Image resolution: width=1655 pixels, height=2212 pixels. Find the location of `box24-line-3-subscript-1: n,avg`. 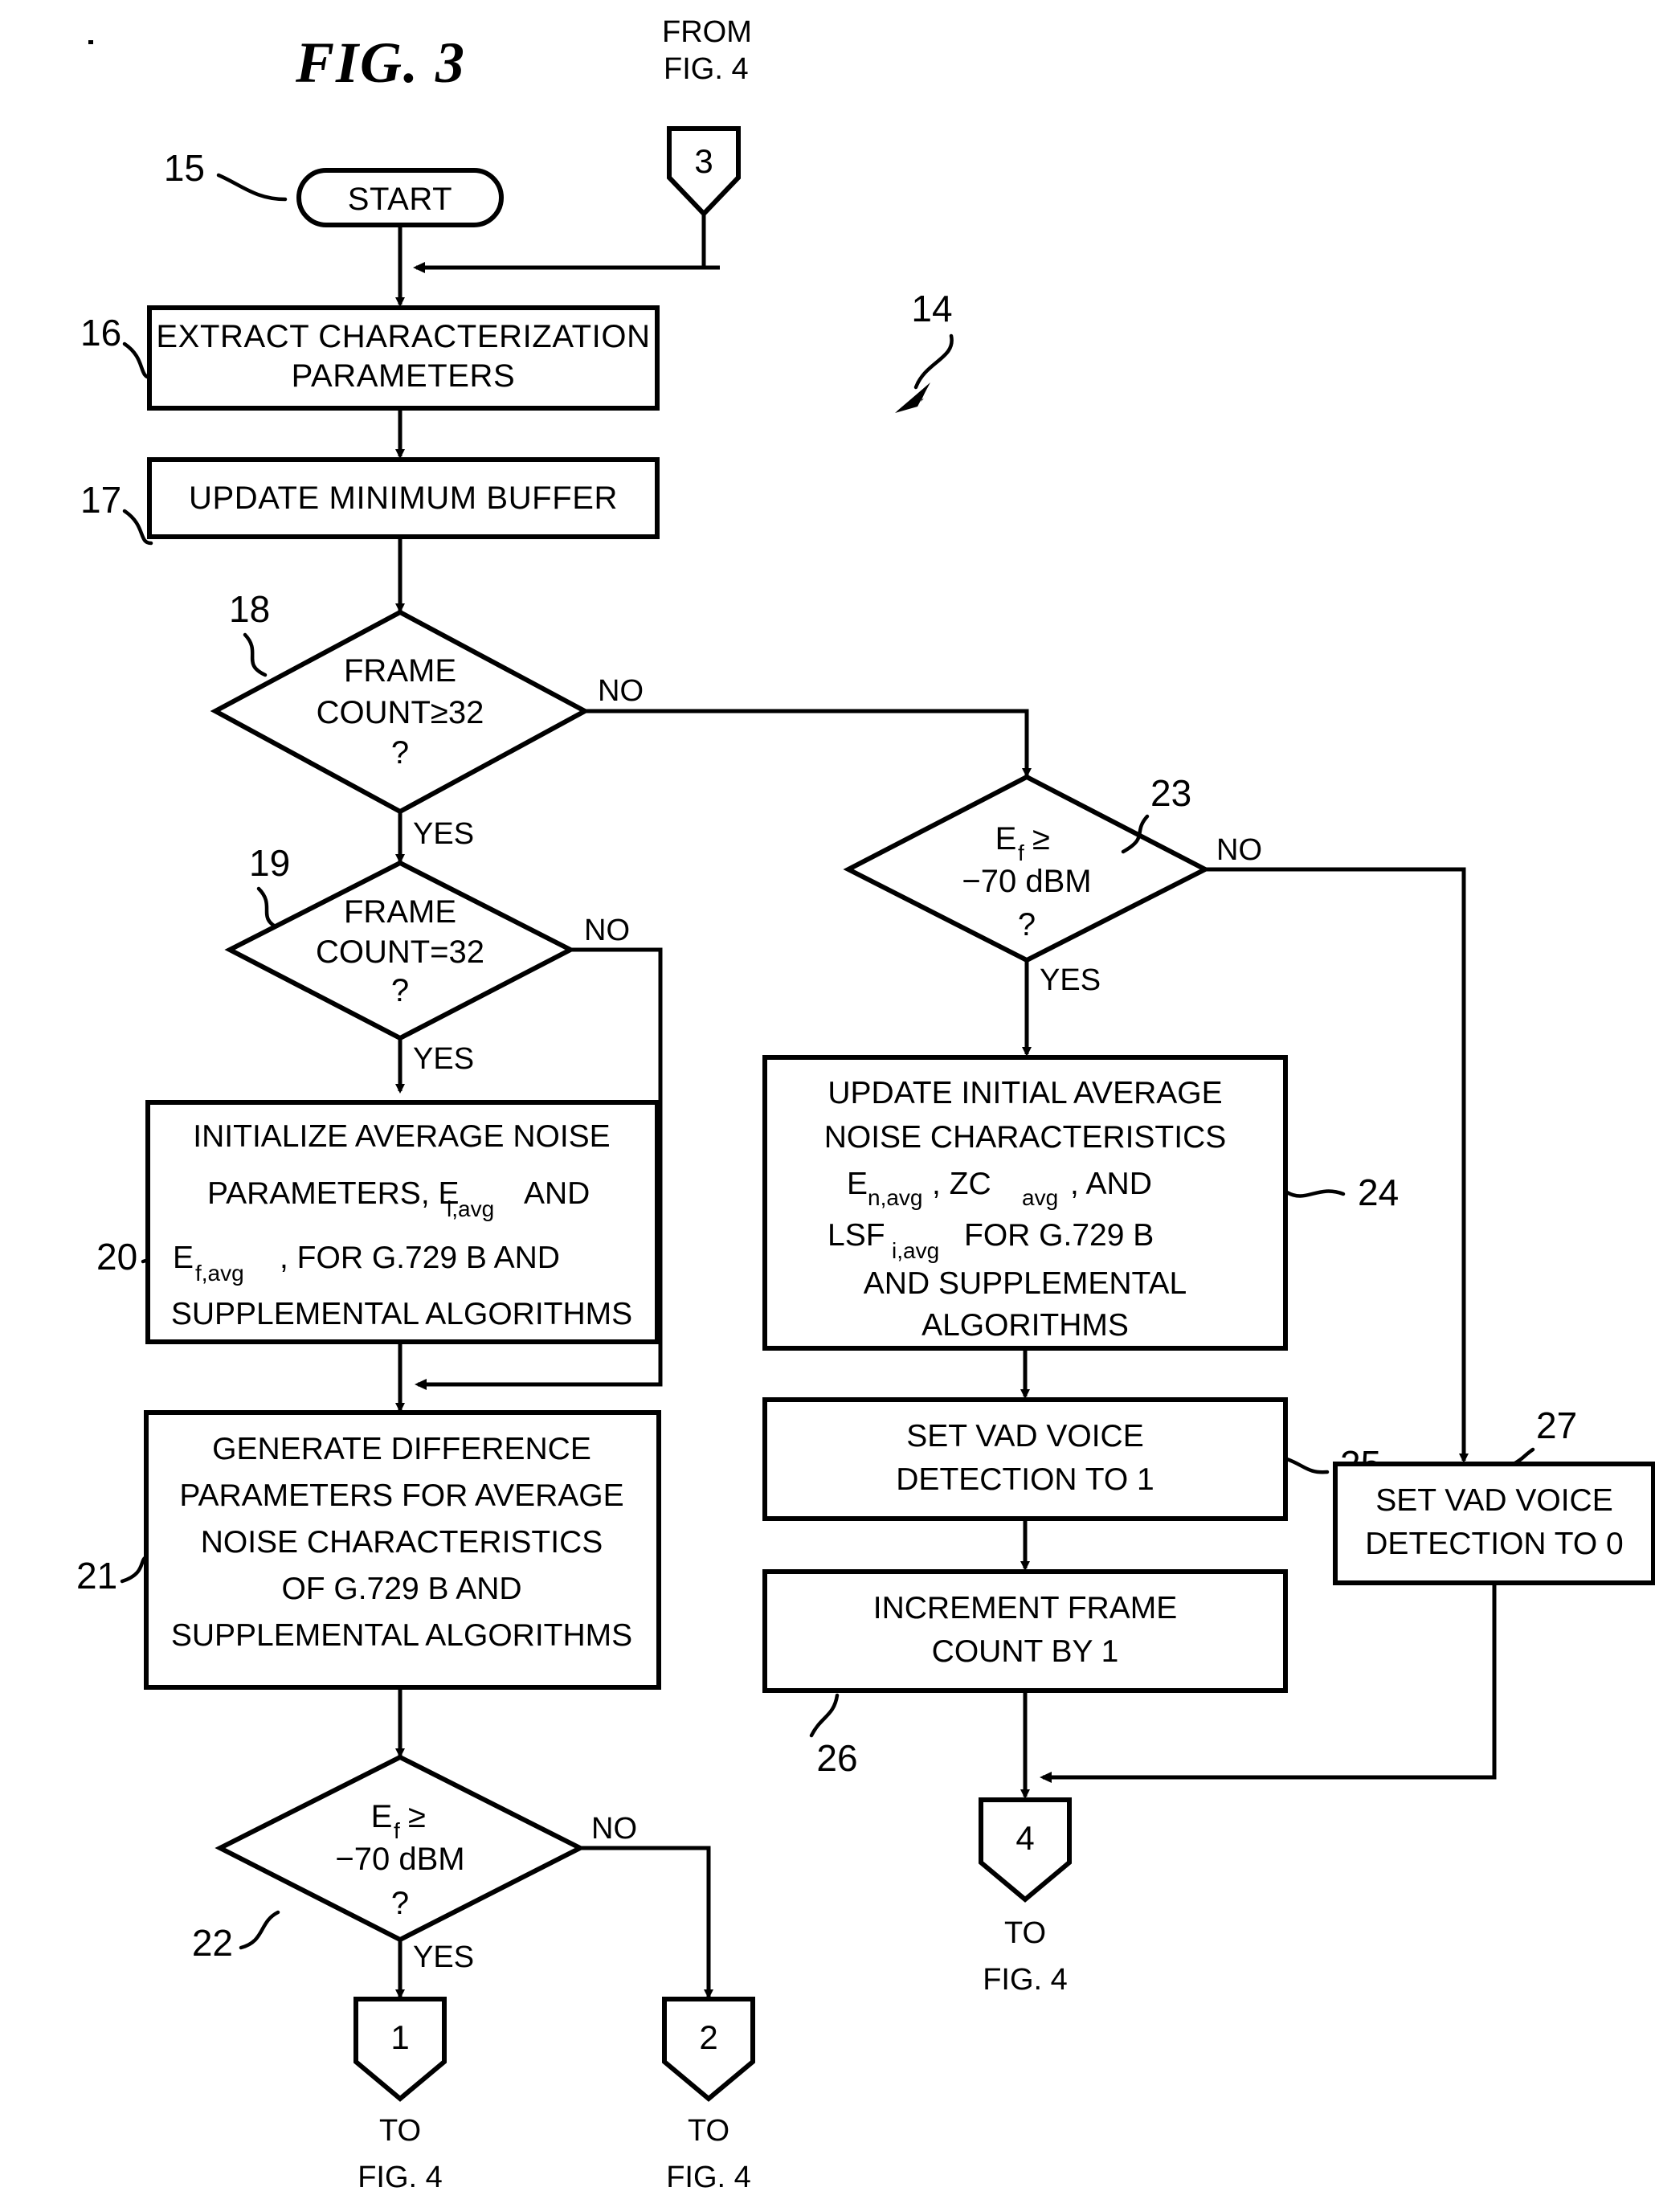

box24-line-3-subscript-1: n,avg is located at coordinates (896, 1198).